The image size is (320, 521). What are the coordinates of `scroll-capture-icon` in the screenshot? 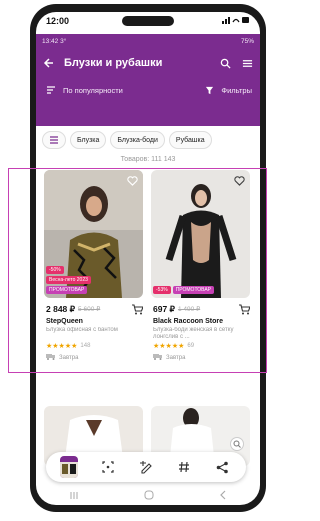 It's located at (108, 467).